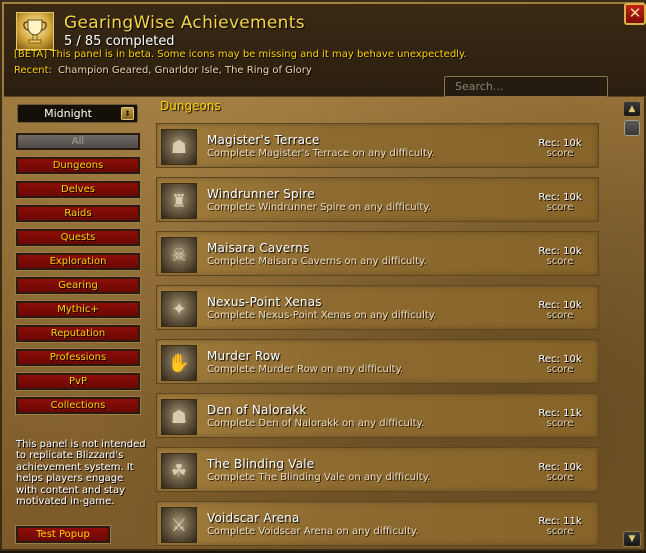 This screenshot has height=553, width=646. What do you see at coordinates (257, 410) in the screenshot?
I see `achievement-name: Den of Nalorakk` at bounding box center [257, 410].